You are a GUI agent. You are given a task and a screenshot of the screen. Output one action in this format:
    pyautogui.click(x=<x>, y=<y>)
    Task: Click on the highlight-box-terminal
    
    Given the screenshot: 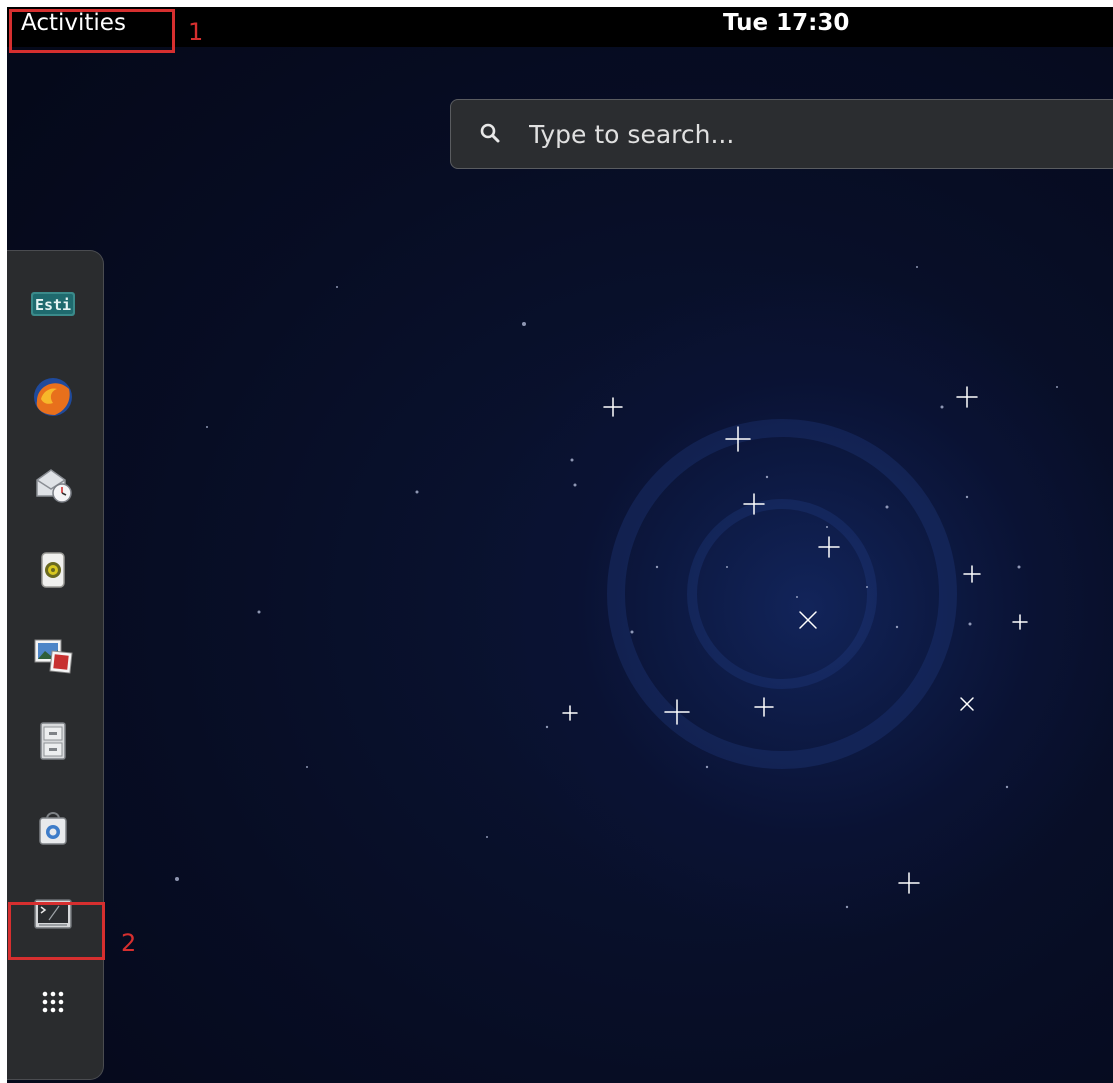 What is the action you would take?
    pyautogui.click(x=56, y=931)
    